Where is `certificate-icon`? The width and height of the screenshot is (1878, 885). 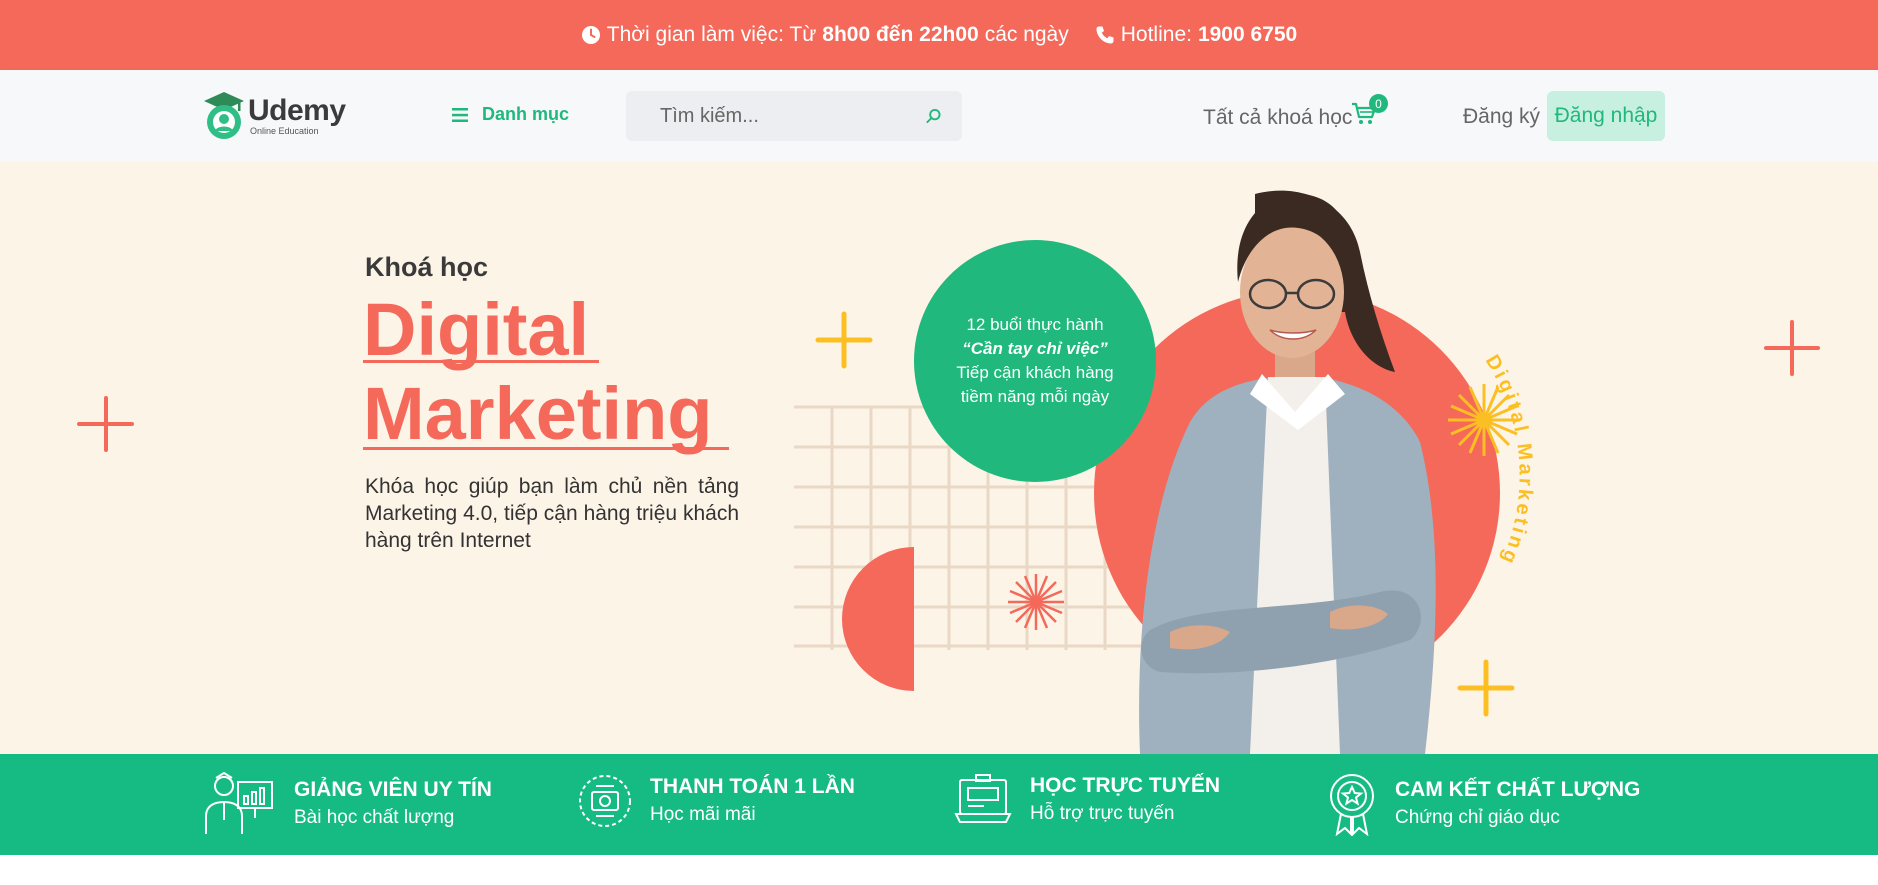 certificate-icon is located at coordinates (1352, 805).